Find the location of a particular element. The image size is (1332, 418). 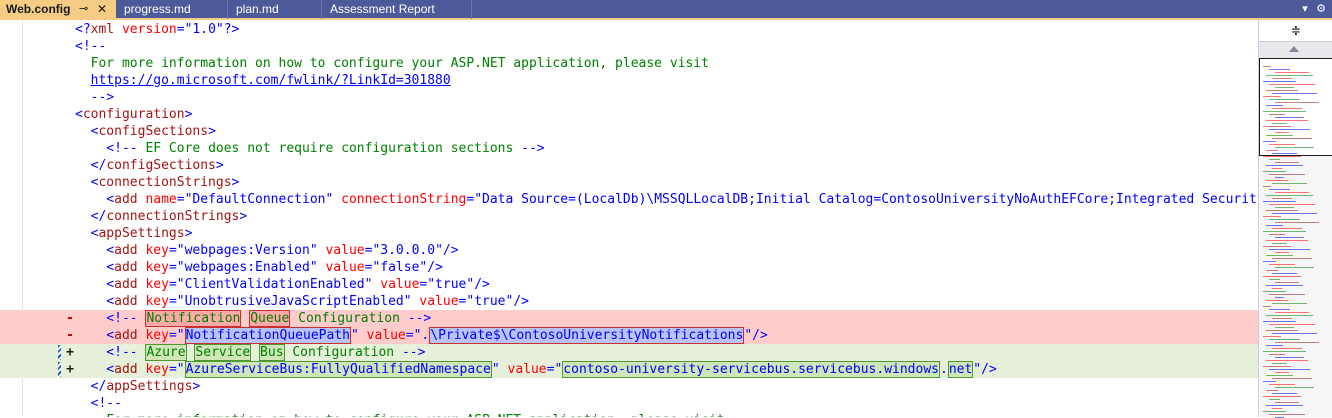

code-token: "webpages:Enabled" is located at coordinates (247, 267).